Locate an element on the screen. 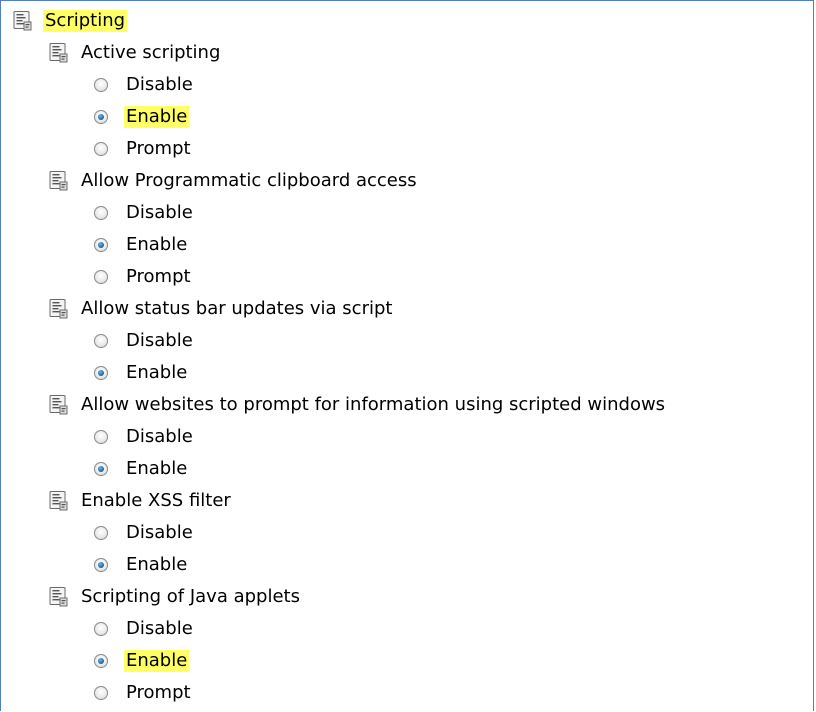 The width and height of the screenshot is (816, 712). policy-setting-name: Allow status bar updates via script is located at coordinates (237, 308).